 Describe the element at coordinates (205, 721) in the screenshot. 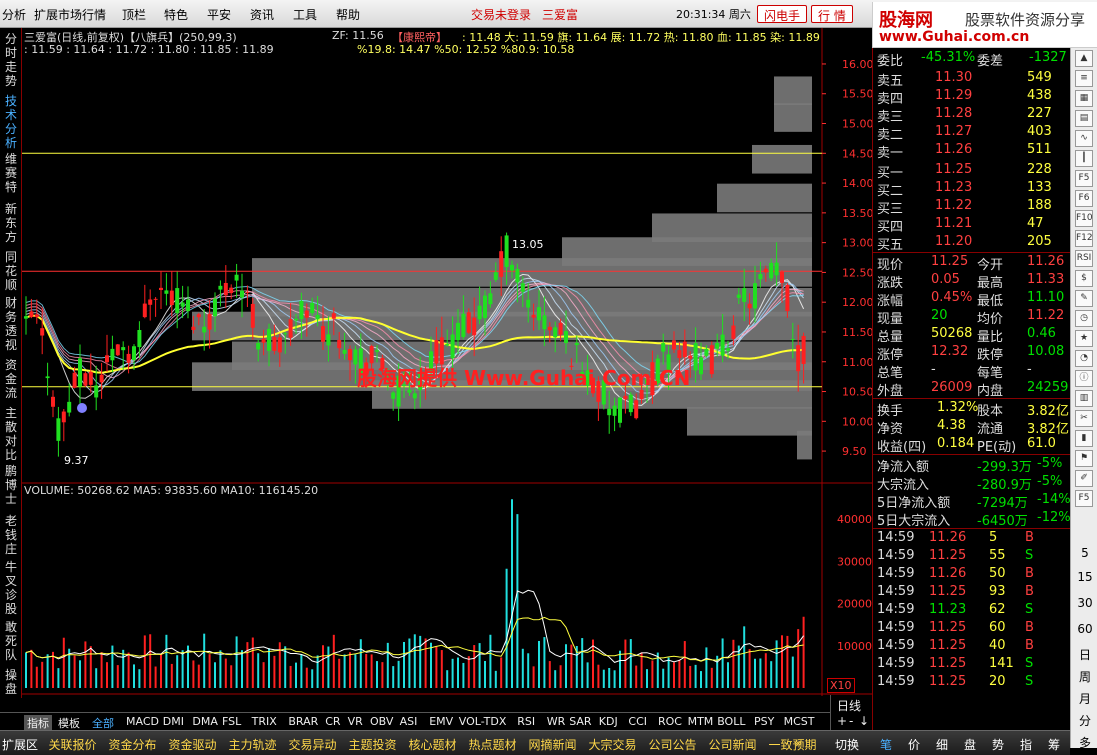

I see `indicator-tab-dma: DMA` at that location.